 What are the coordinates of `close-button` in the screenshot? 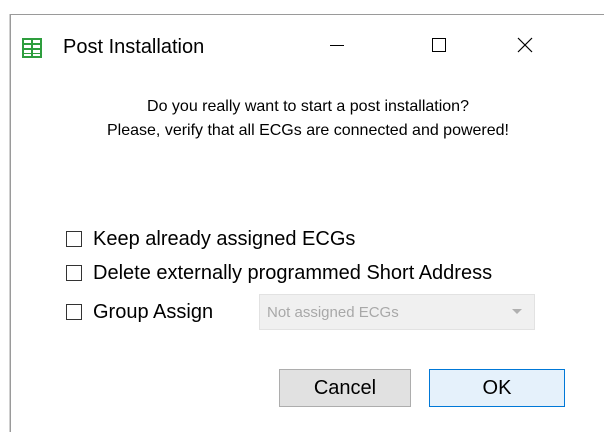 It's located at (525, 47).